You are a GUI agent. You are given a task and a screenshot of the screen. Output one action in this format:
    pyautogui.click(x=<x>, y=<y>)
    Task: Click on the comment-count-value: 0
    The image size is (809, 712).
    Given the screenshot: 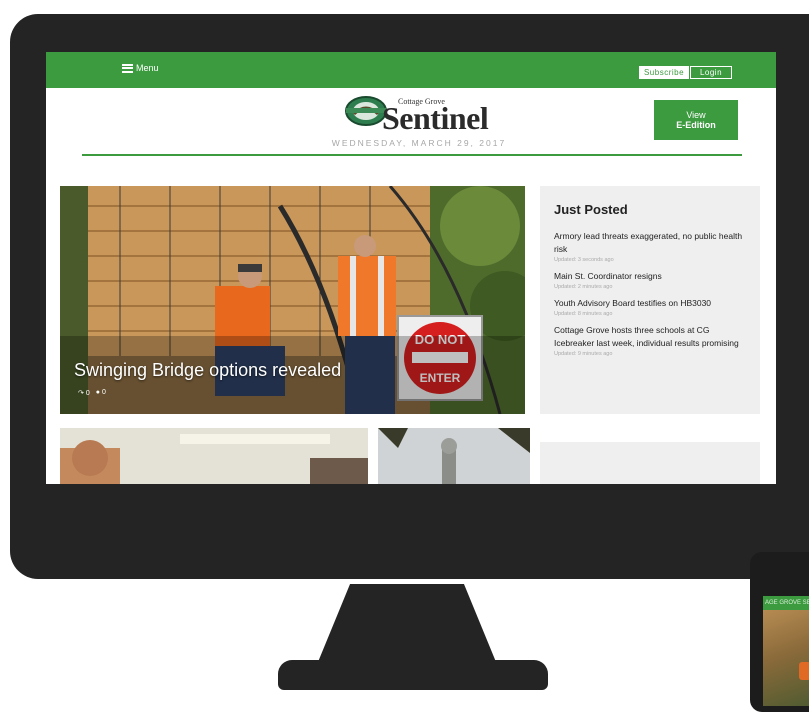 What is the action you would take?
    pyautogui.click(x=104, y=392)
    